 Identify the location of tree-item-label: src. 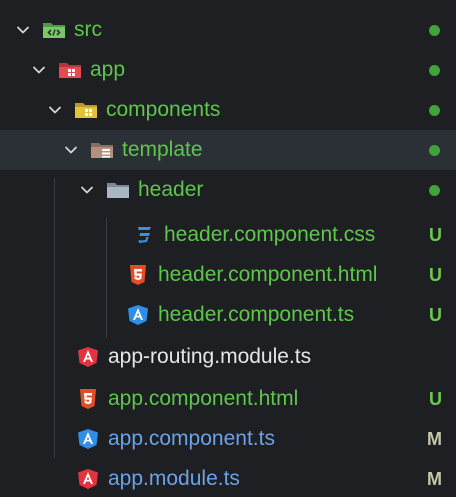
(88, 29).